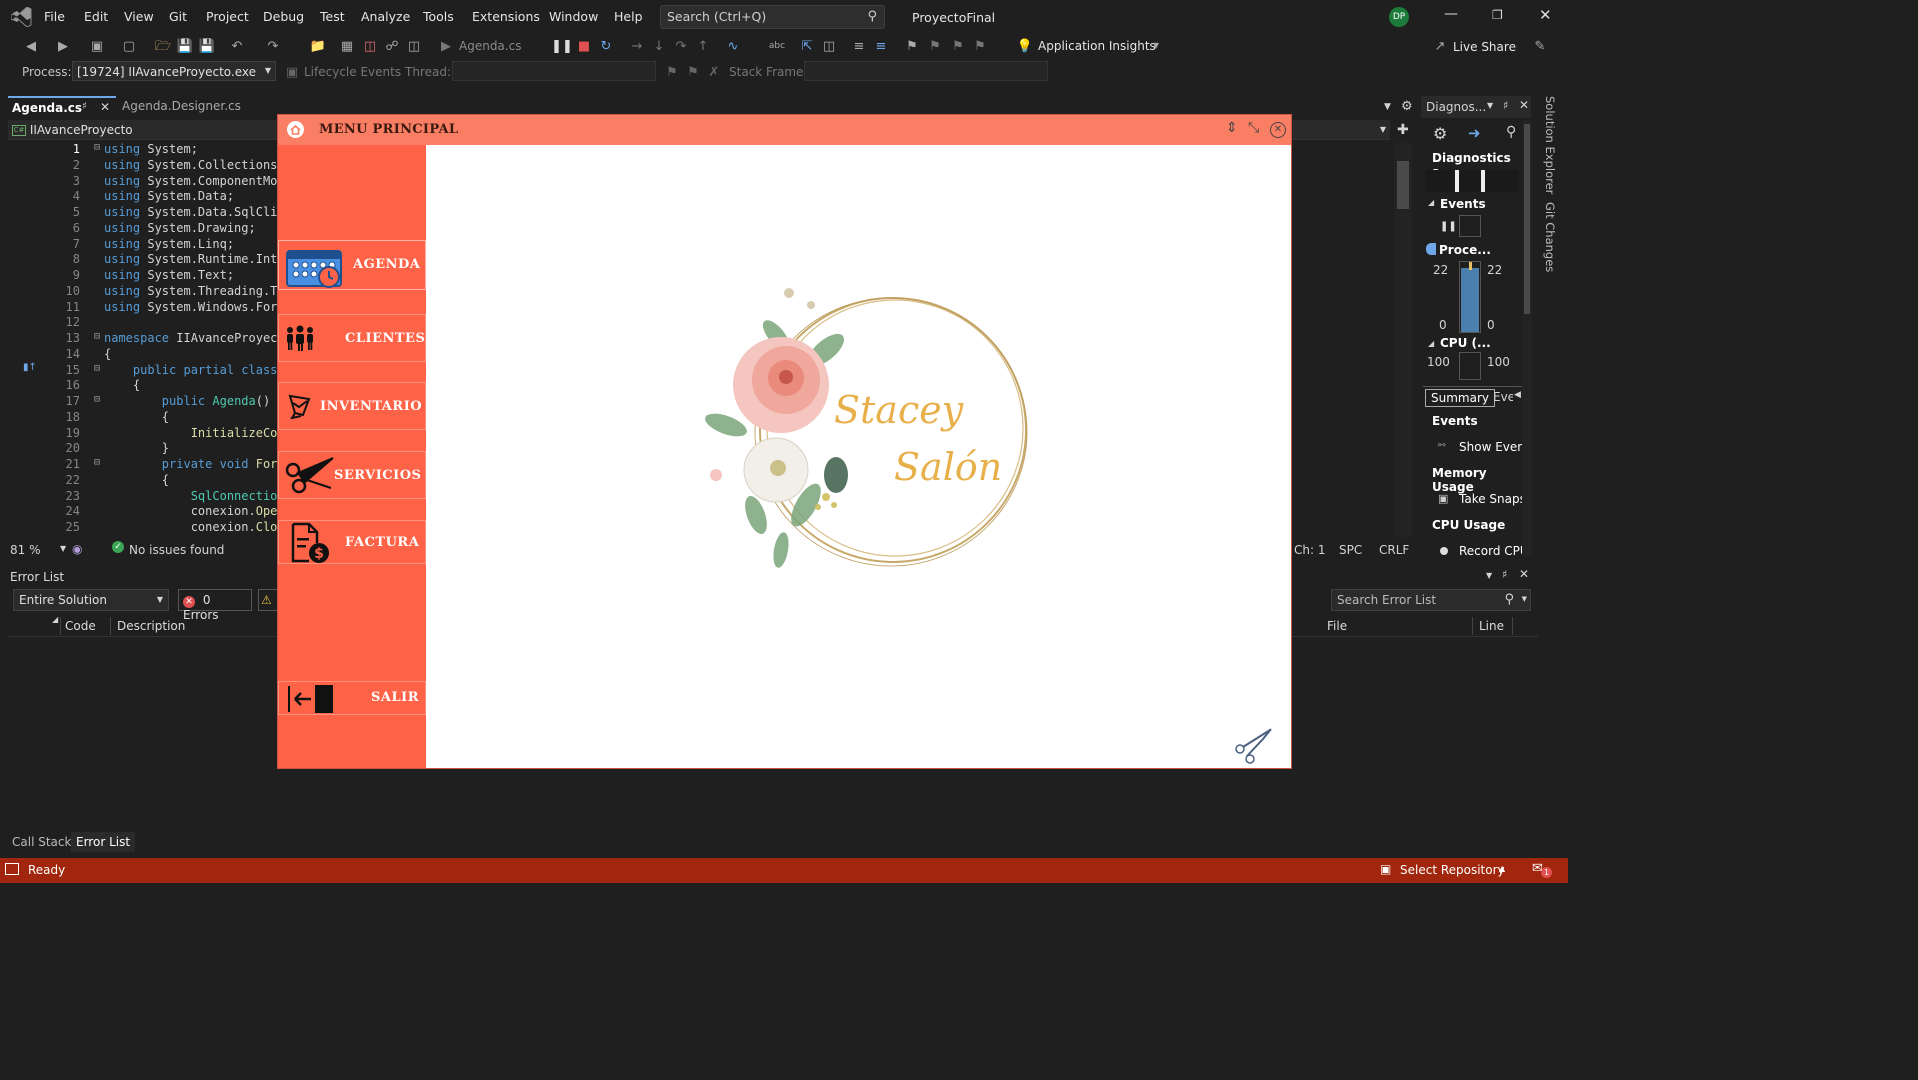 This screenshot has width=1918, height=1080. I want to click on diagnostics-scrollbar, so click(1527, 338).